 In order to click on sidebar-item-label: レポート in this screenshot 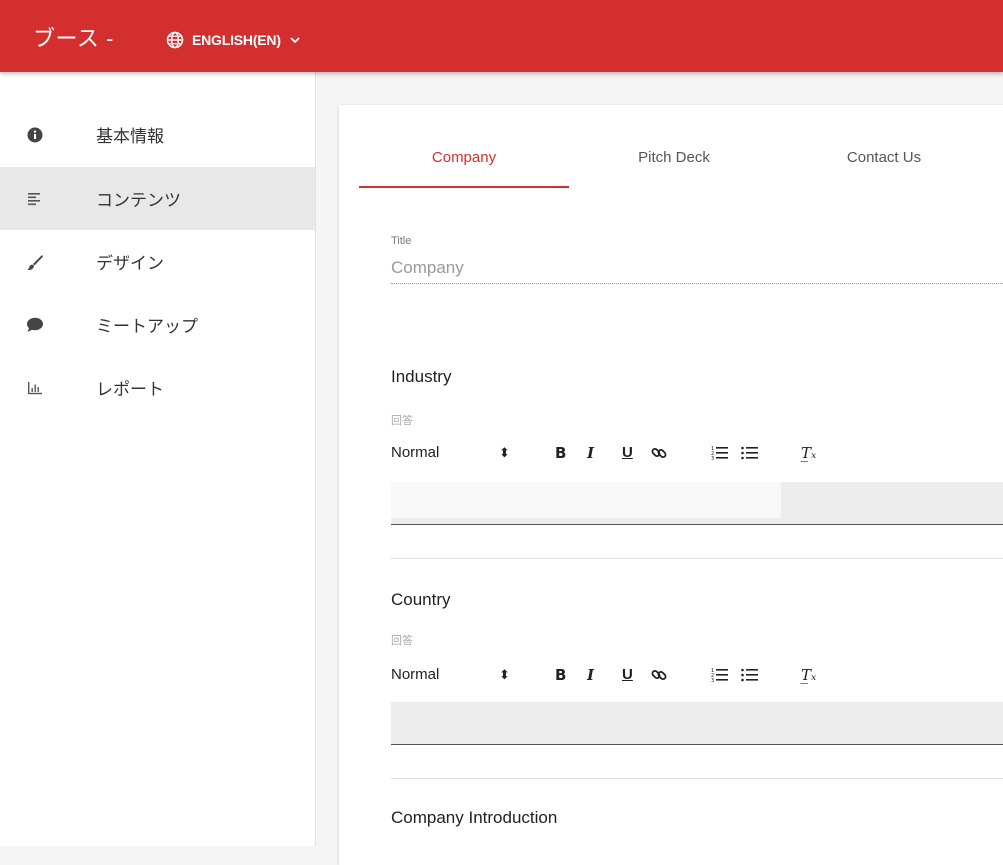, I will do `click(130, 389)`.